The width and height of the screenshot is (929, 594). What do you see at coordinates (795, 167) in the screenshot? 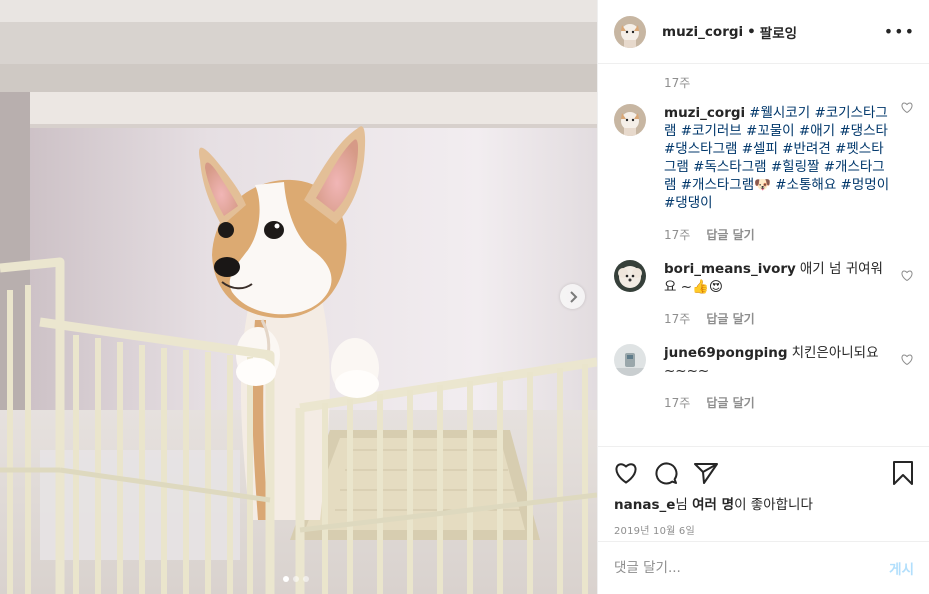
I see `hashtag-link: #힐링짤` at bounding box center [795, 167].